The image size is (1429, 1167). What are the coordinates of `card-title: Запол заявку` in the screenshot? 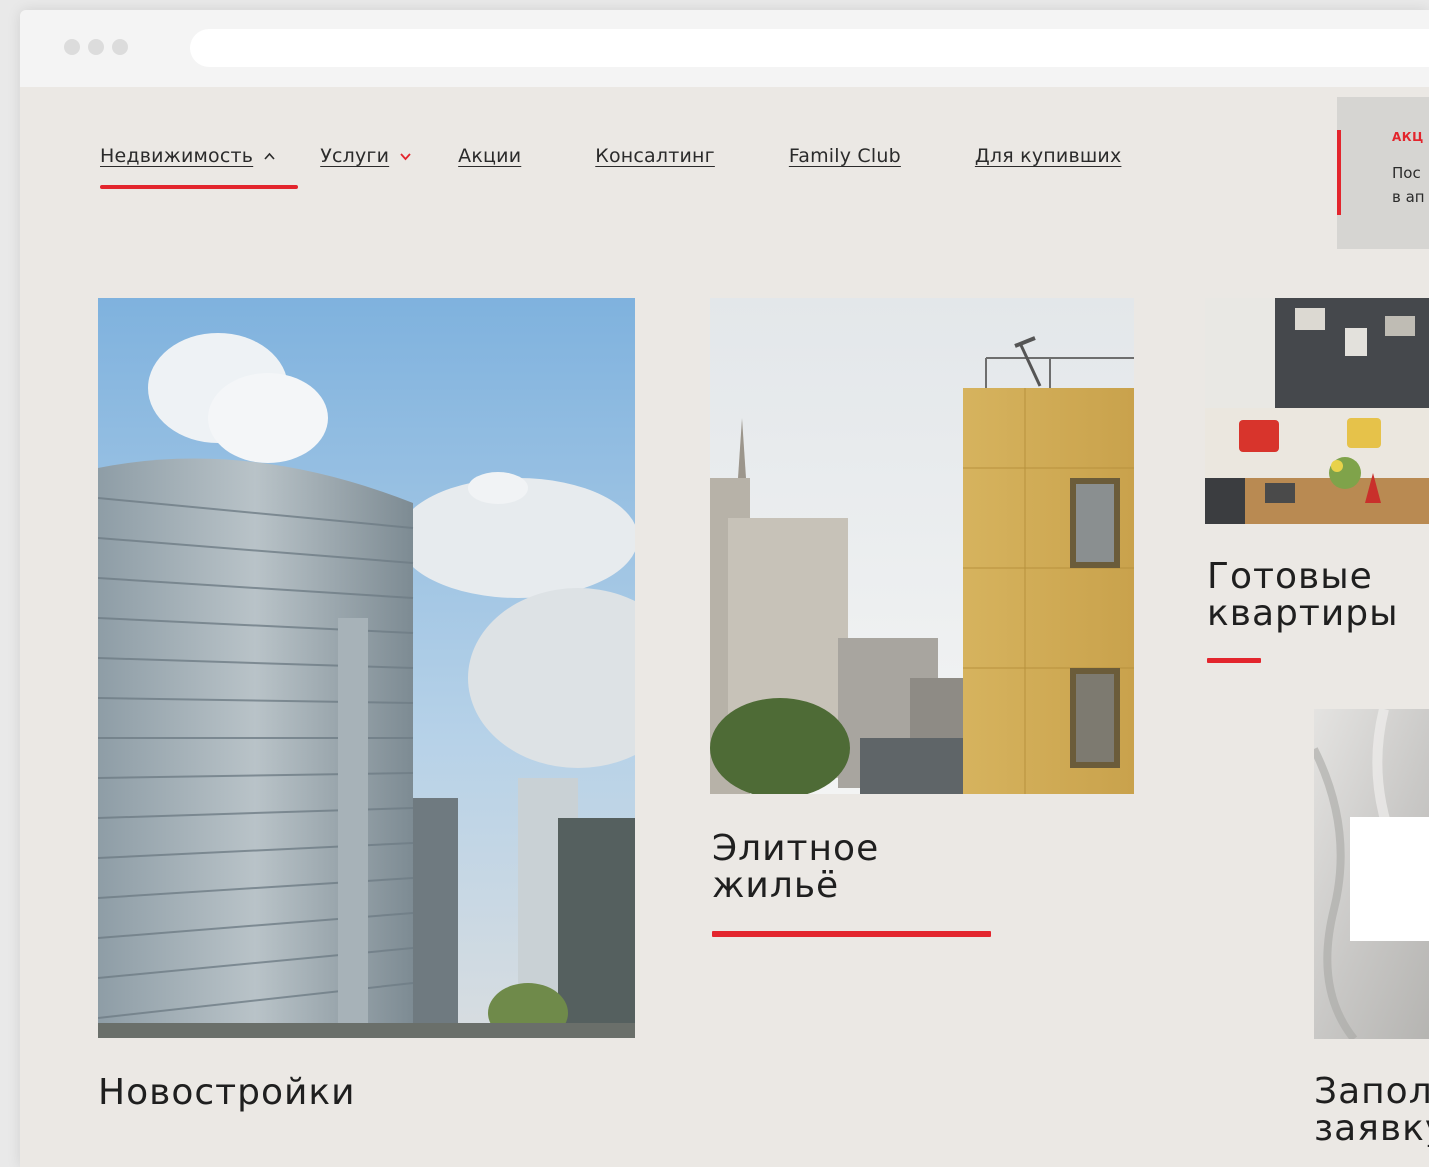 It's located at (1371, 1110).